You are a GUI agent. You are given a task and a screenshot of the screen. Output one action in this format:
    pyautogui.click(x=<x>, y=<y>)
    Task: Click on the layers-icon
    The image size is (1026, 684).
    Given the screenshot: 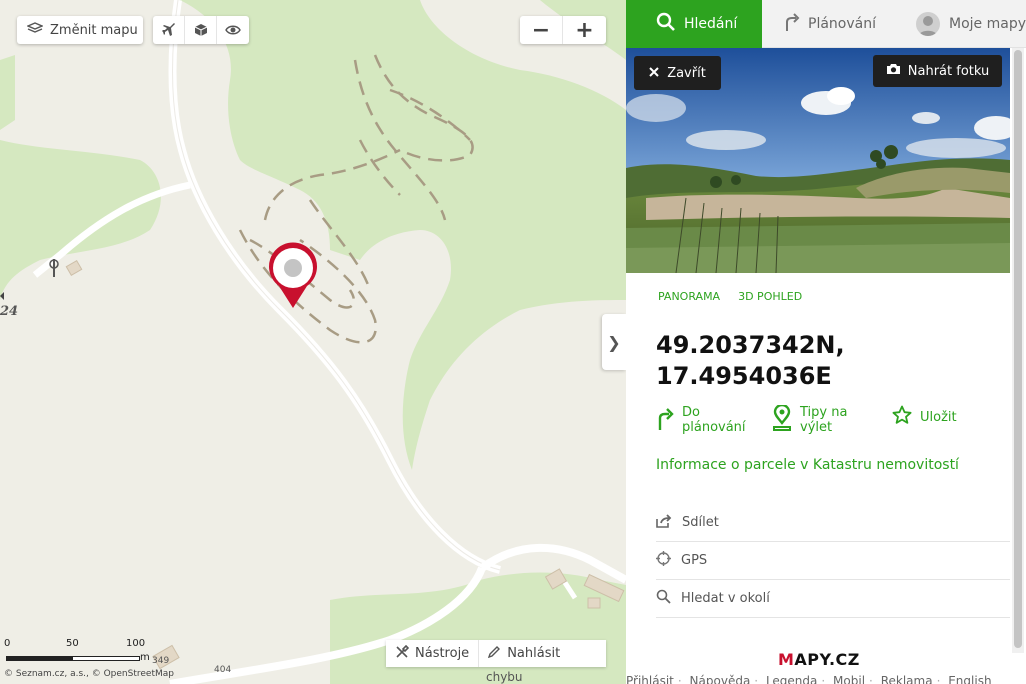 What is the action you would take?
    pyautogui.click(x=35, y=30)
    